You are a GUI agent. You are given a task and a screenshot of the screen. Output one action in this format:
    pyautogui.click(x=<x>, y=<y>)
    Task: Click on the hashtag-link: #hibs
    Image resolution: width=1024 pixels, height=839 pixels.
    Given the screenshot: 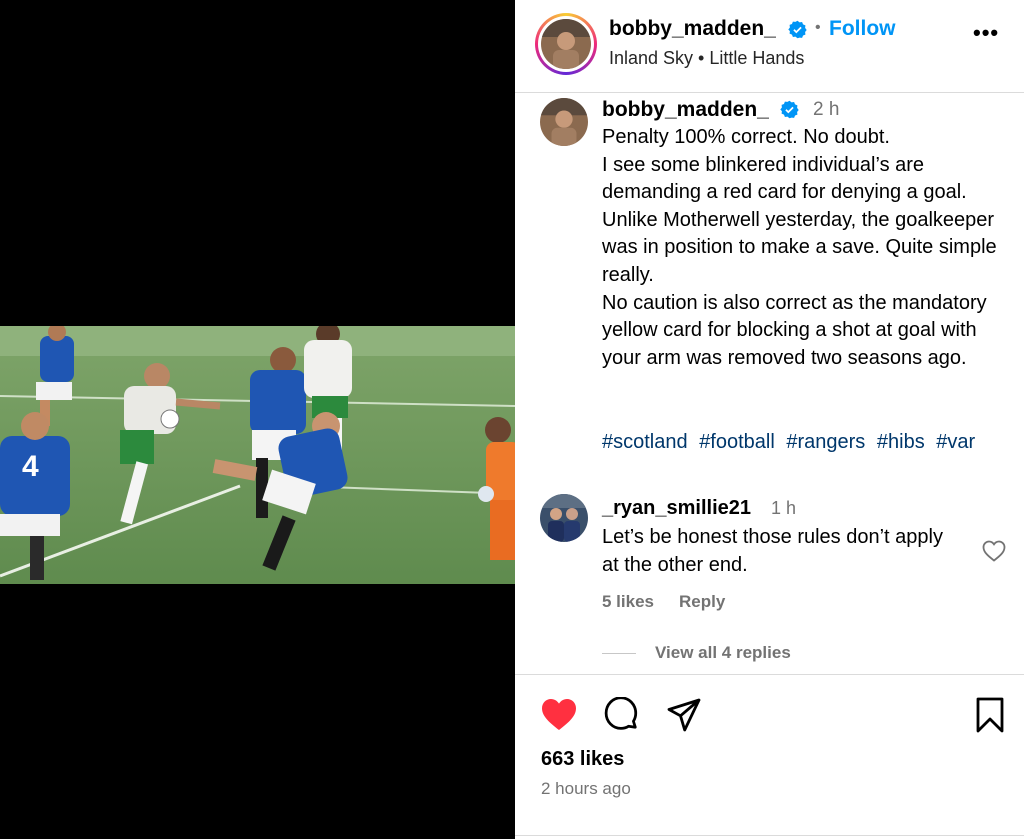 What is the action you would take?
    pyautogui.click(x=901, y=442)
    